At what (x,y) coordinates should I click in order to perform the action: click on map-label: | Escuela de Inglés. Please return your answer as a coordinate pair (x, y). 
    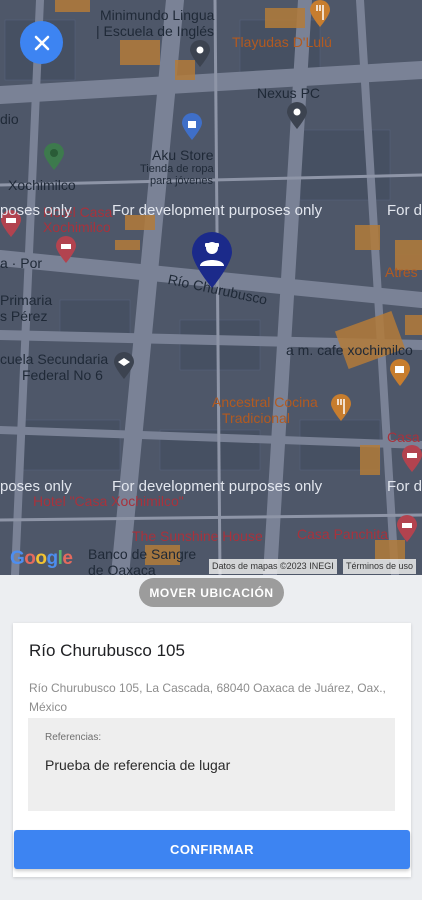
    Looking at the image, I should click on (155, 31).